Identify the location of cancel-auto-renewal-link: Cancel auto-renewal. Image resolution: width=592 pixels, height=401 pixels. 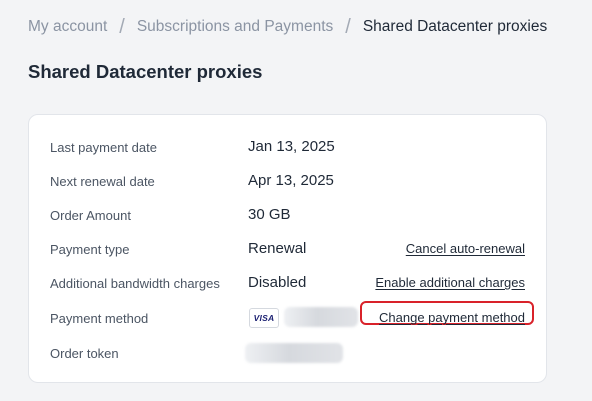
(465, 248).